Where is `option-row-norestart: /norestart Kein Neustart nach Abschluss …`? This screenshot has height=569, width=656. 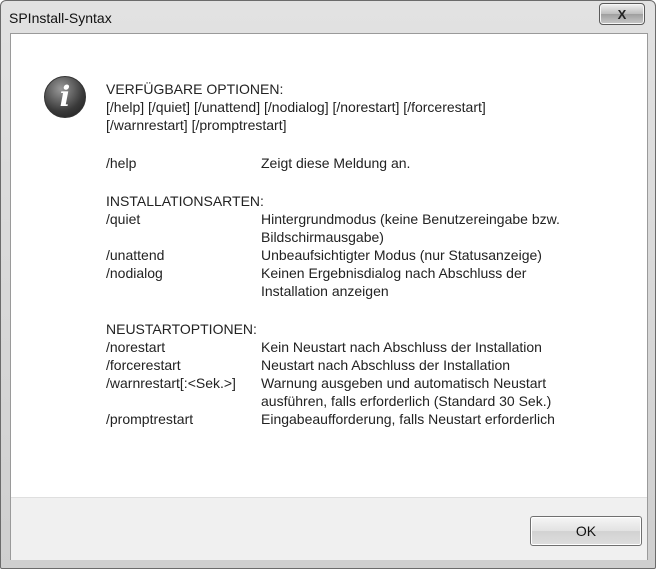 option-row-norestart: /norestart Kein Neustart nach Abschluss … is located at coordinates (363, 347).